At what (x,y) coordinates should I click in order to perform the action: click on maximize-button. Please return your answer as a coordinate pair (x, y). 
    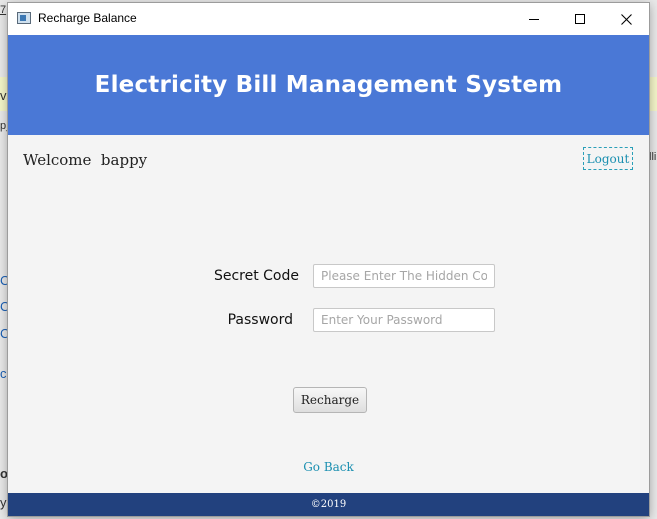
    Looking at the image, I should click on (580, 19).